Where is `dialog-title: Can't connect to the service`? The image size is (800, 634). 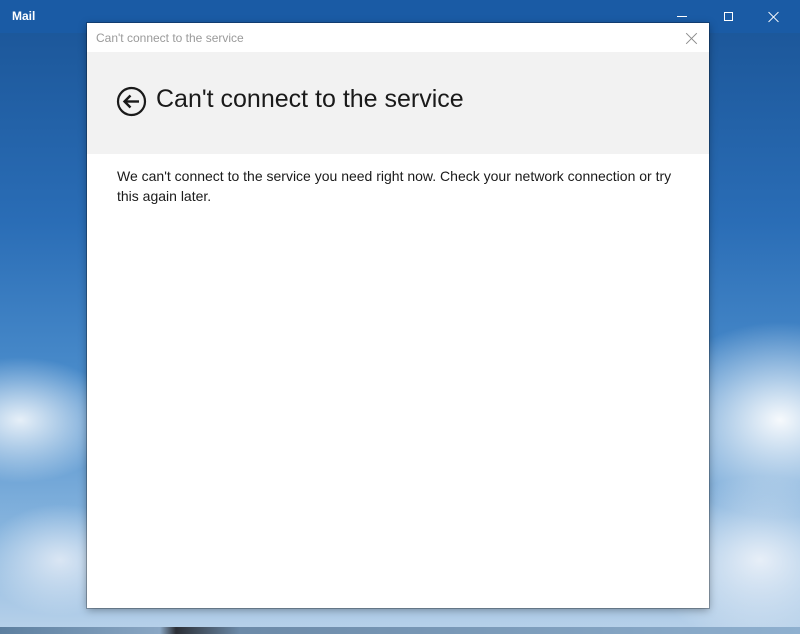 dialog-title: Can't connect to the service is located at coordinates (170, 38).